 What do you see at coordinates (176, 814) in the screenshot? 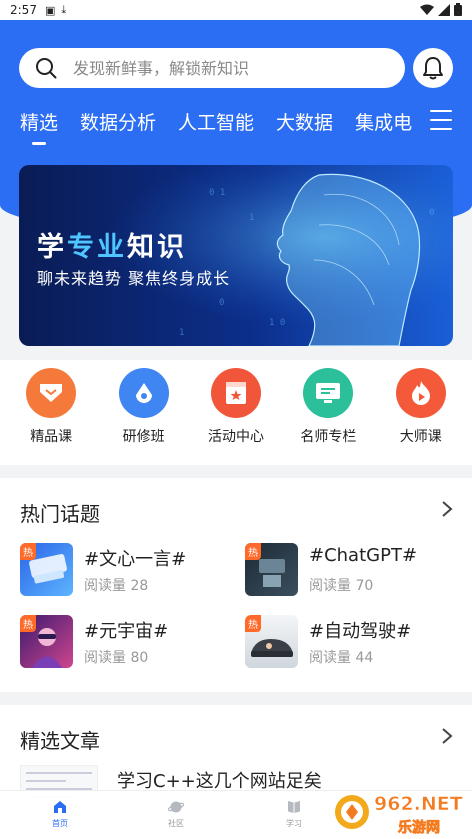
I see `nav-community: 社区` at bounding box center [176, 814].